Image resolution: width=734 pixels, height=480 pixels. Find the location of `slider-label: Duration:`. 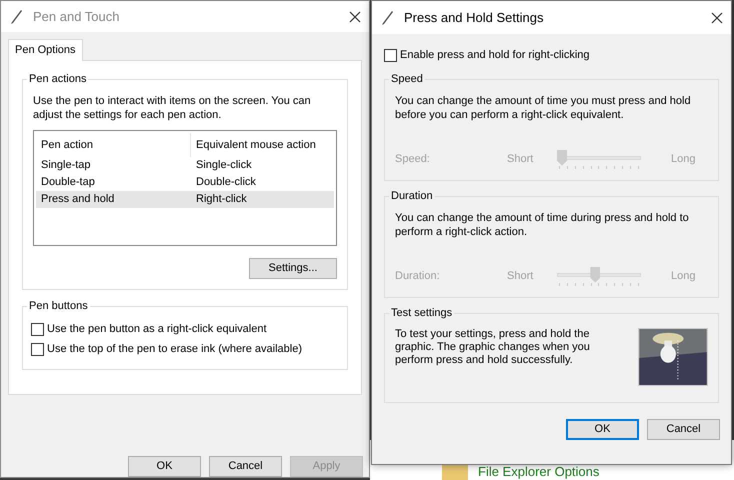

slider-label: Duration: is located at coordinates (418, 276).